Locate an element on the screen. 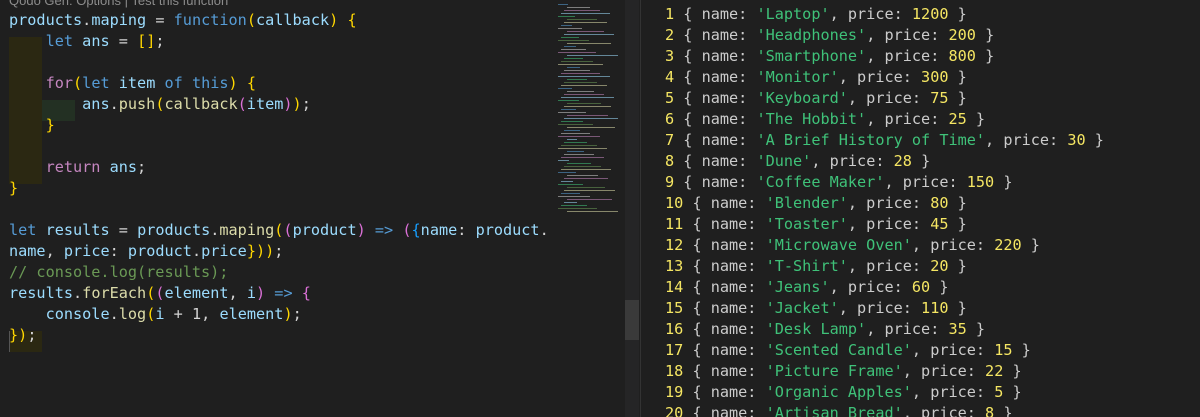 The width and height of the screenshot is (1200, 417). editor-scrollbar is located at coordinates (632, 208).